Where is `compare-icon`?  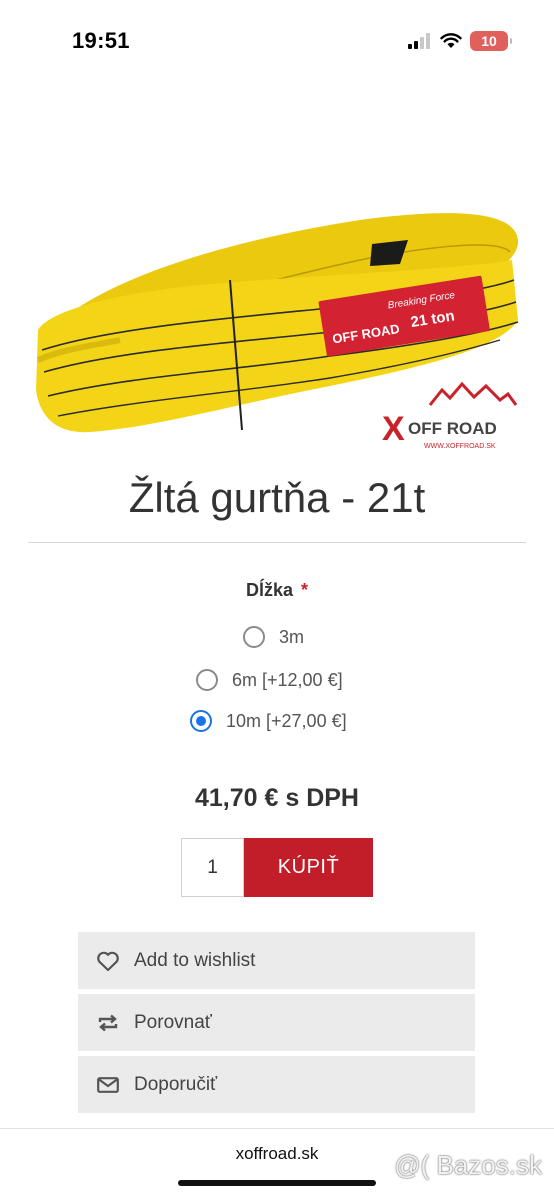
compare-icon is located at coordinates (108, 1023).